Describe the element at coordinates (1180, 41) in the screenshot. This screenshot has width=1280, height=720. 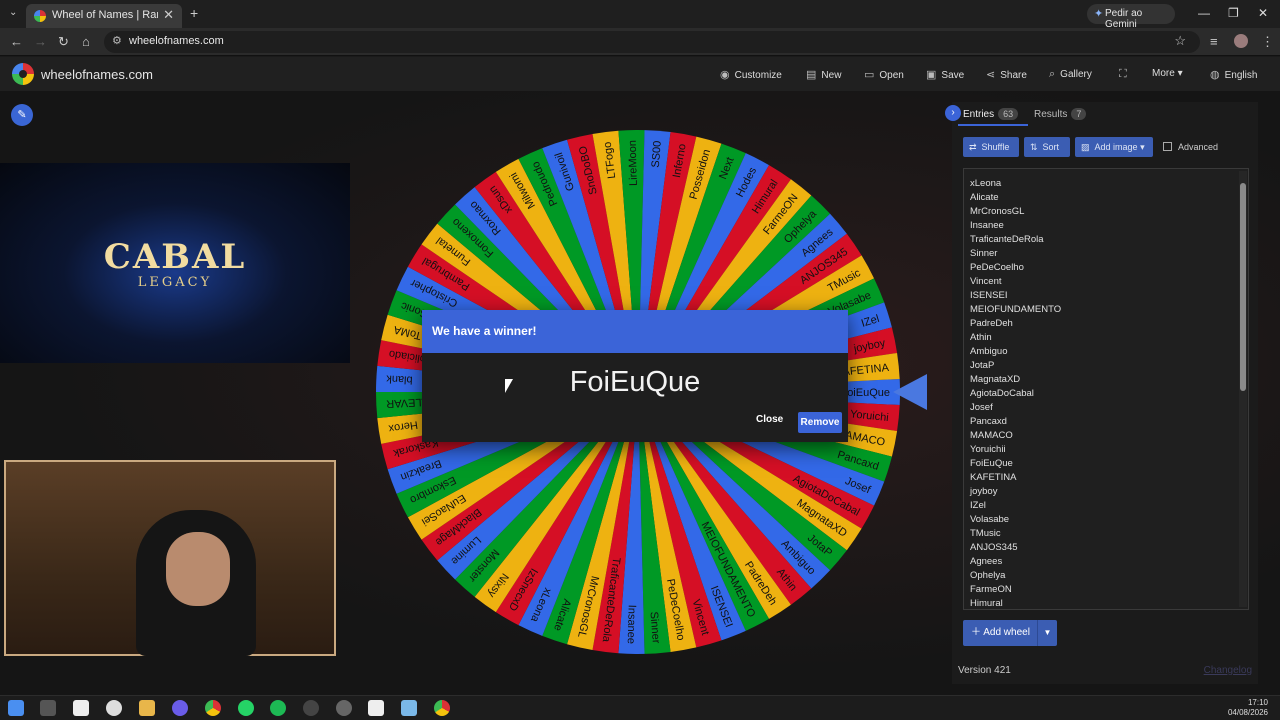
I see `bookmark-star-icon: ☆` at that location.